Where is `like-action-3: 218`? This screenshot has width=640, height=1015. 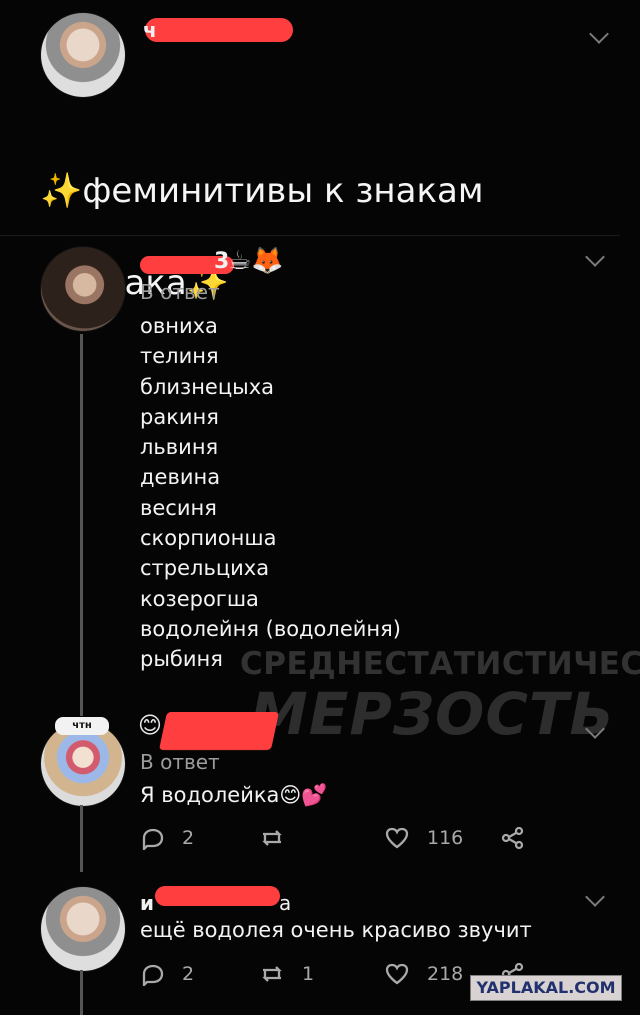 like-action-3: 218 is located at coordinates (423, 974).